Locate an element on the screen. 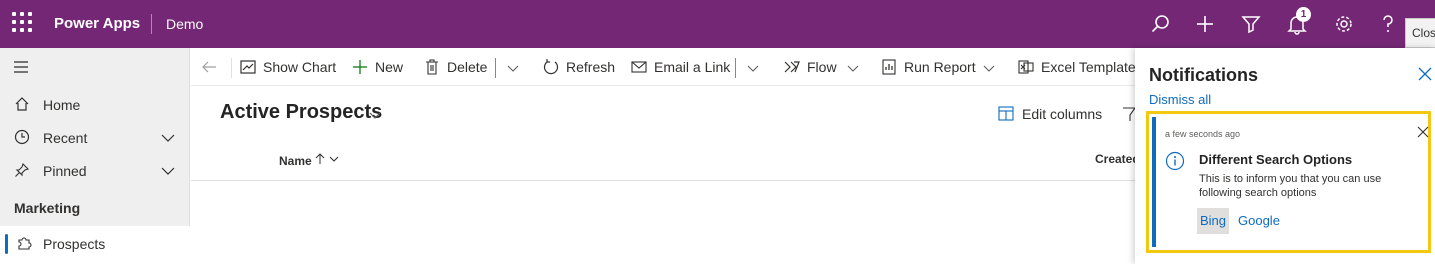 This screenshot has width=1435, height=264. run-report-button: Run Report is located at coordinates (928, 68).